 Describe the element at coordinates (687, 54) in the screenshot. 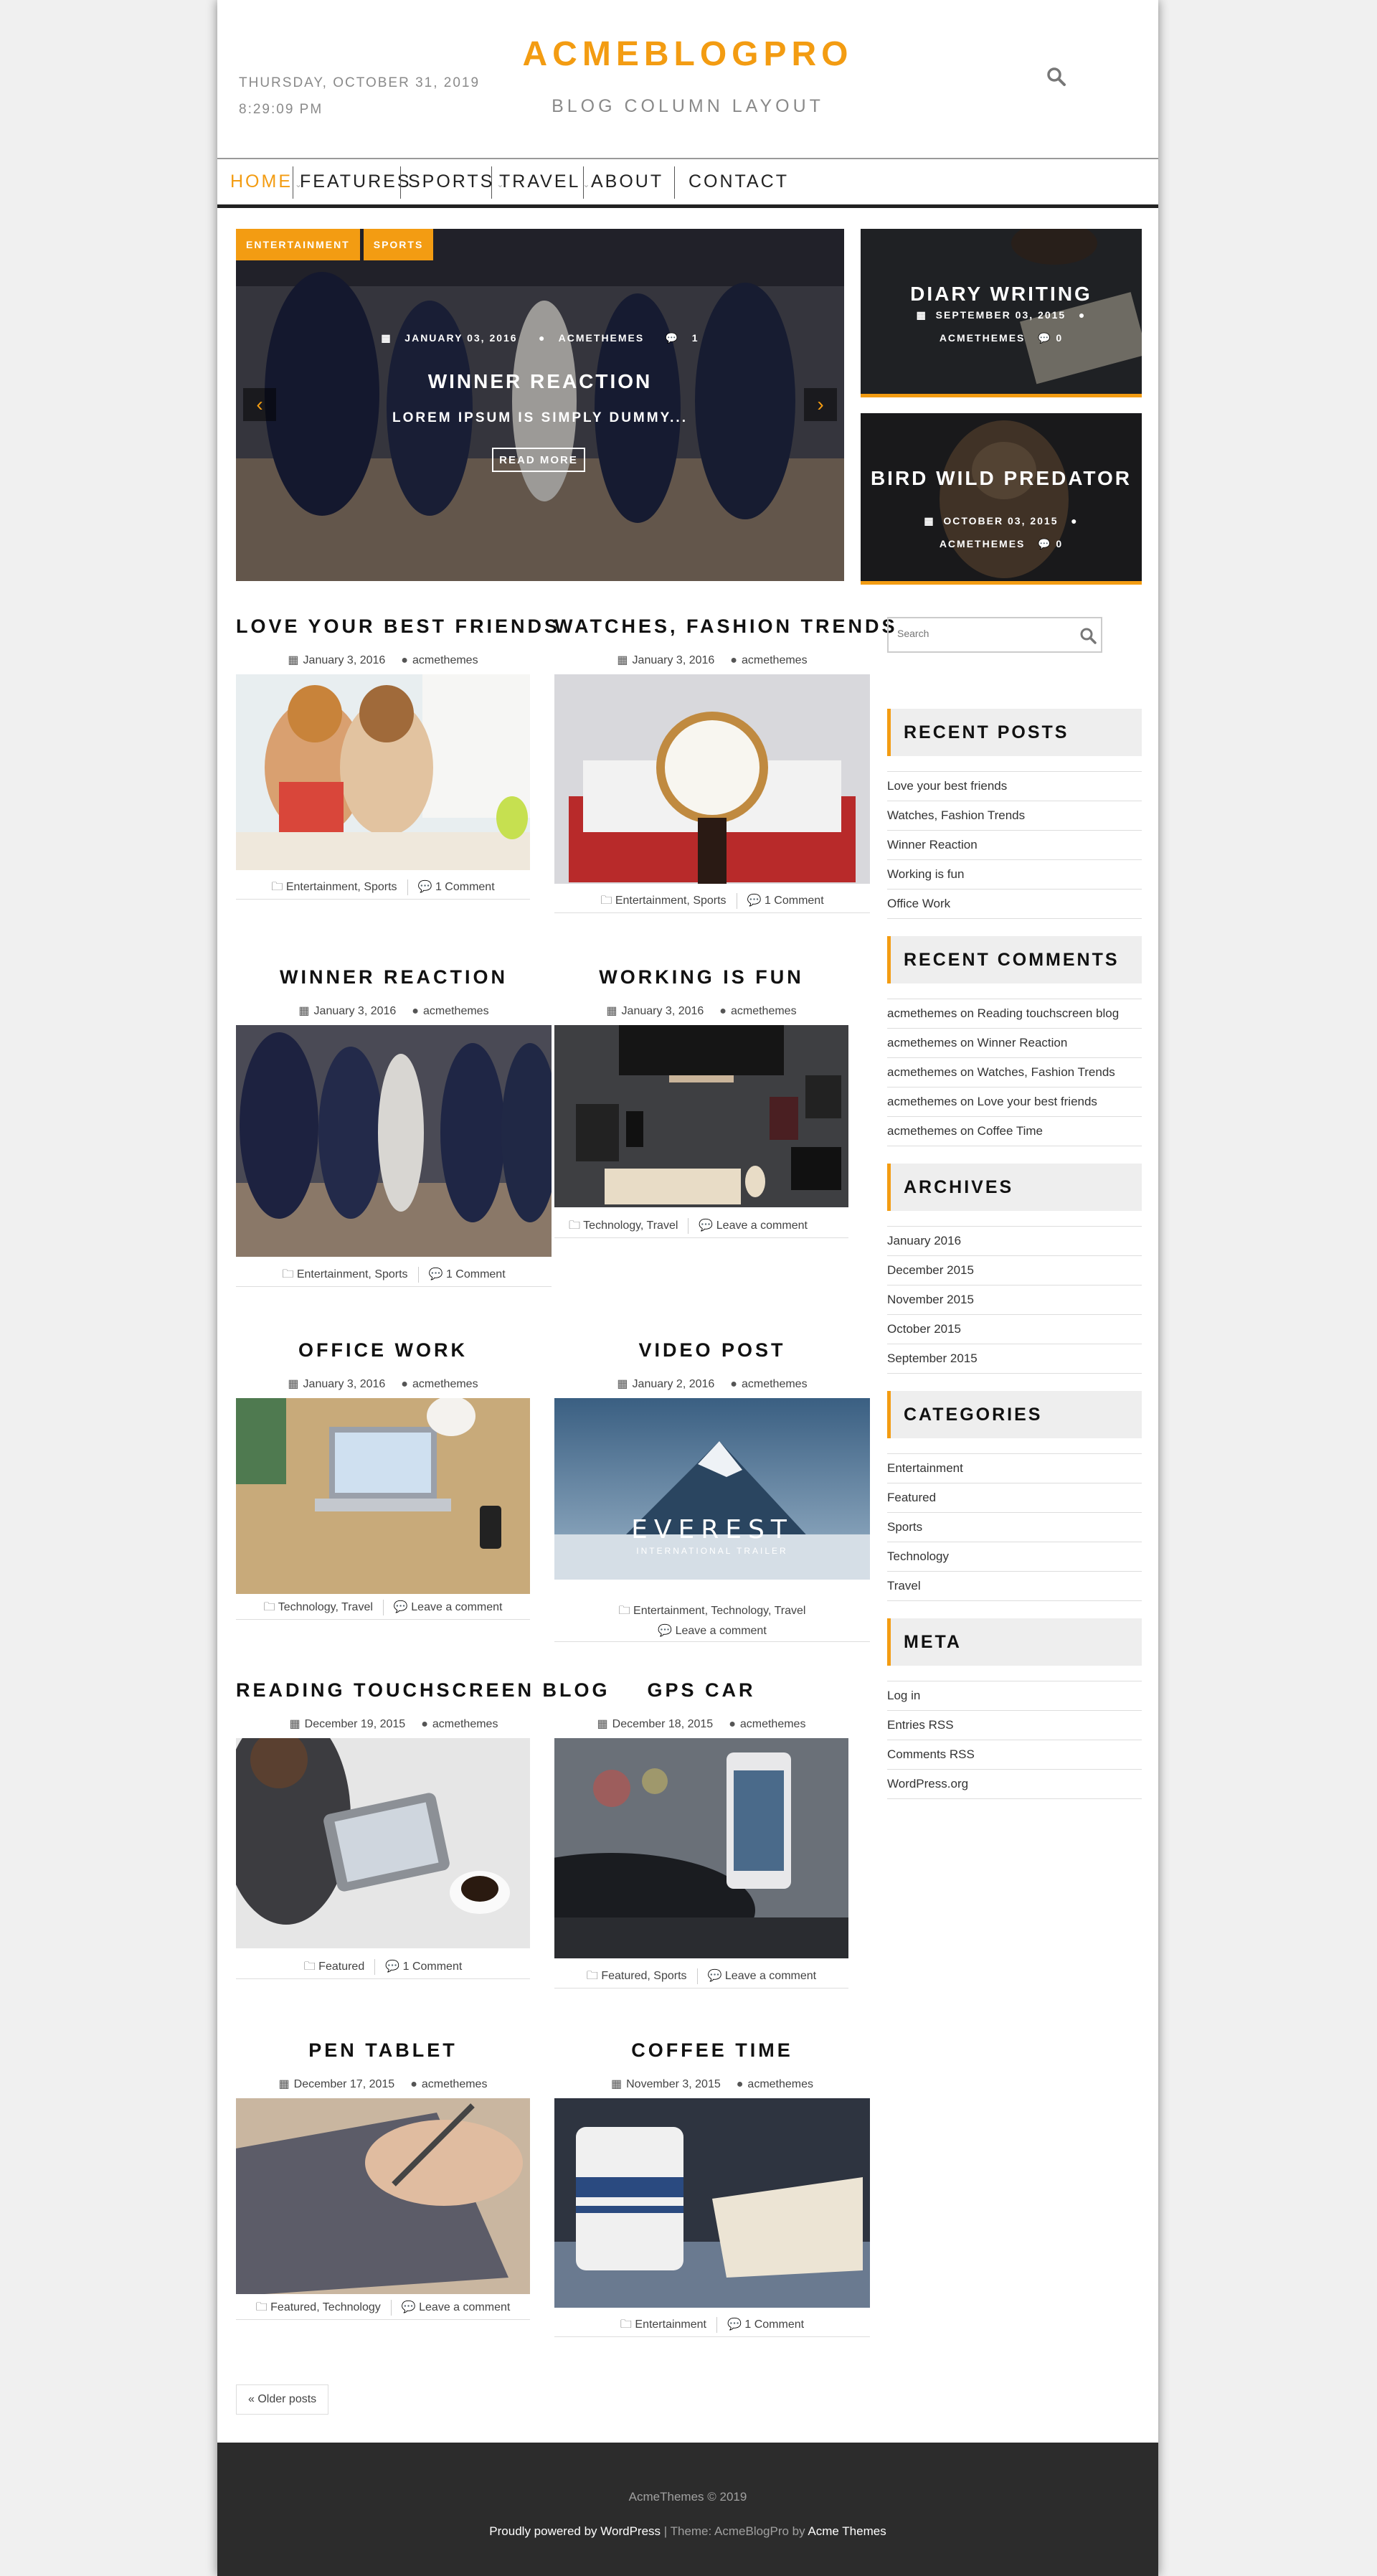

I see `site-title: ACMEBLOGPRO` at that location.